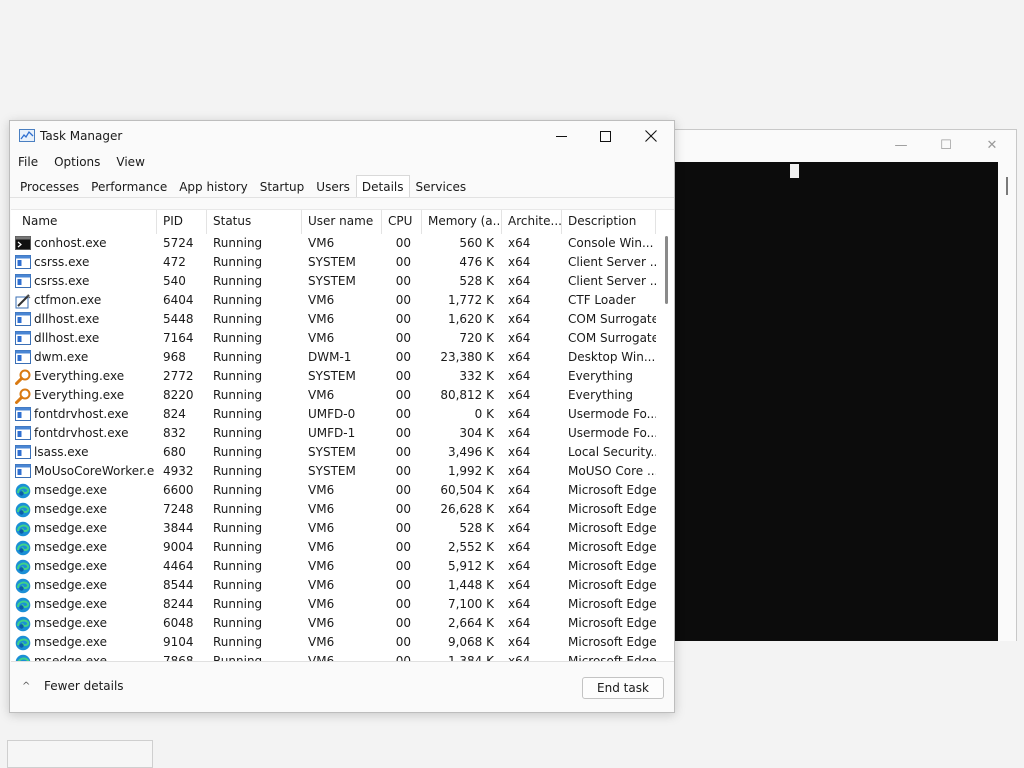 The width and height of the screenshot is (1024, 768). What do you see at coordinates (182, 222) in the screenshot?
I see `column-header-pid: PID` at bounding box center [182, 222].